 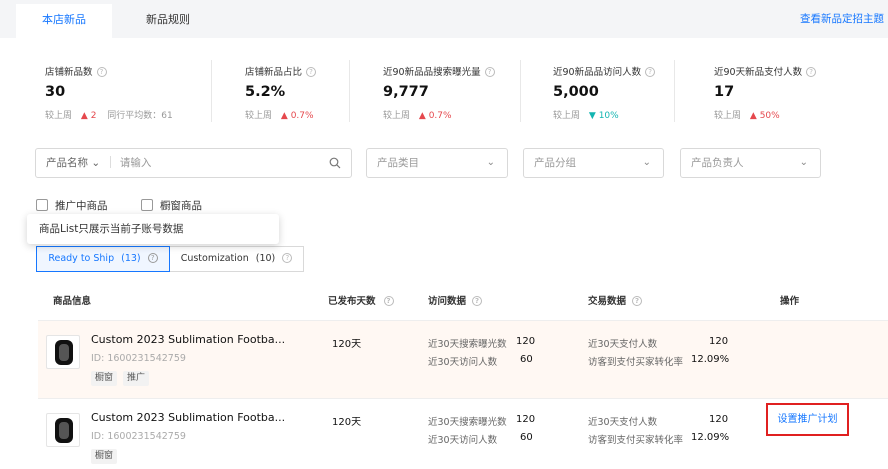 I want to click on tab-new-product-rules: 新品规则, so click(x=168, y=21).